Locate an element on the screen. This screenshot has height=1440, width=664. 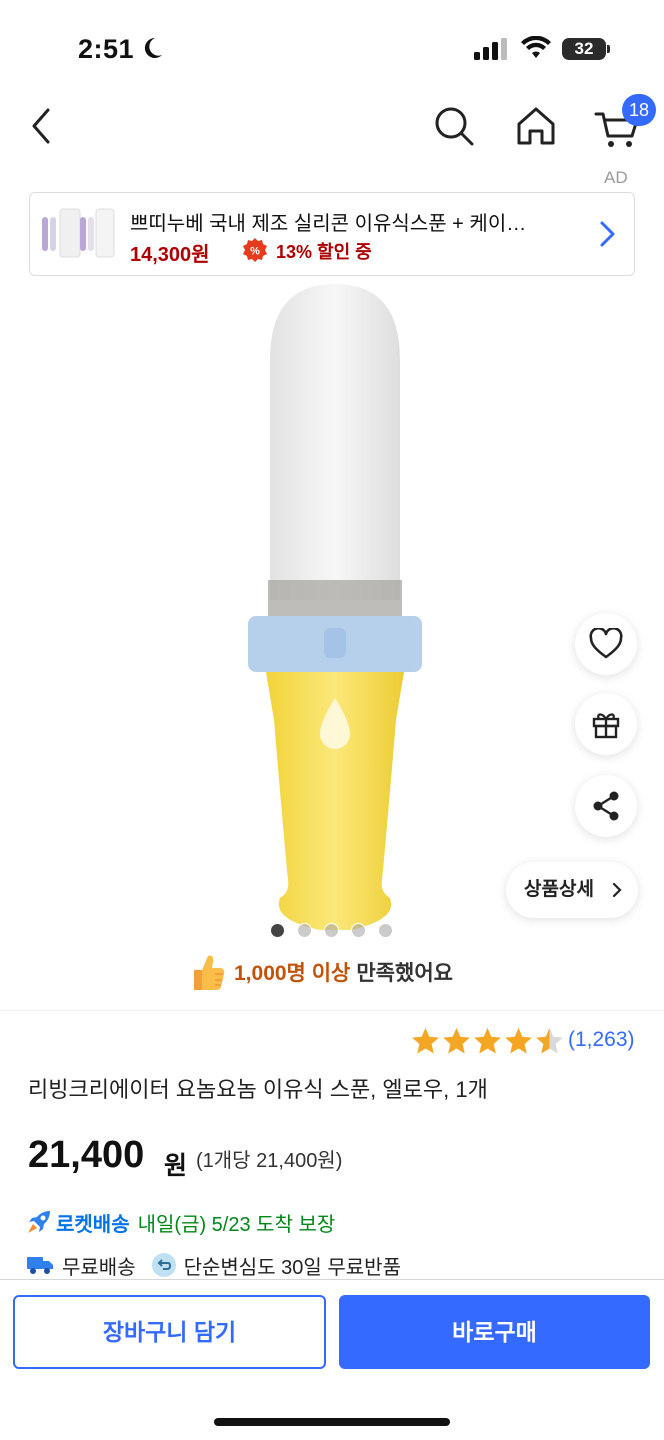
search-icon is located at coordinates (454, 126).